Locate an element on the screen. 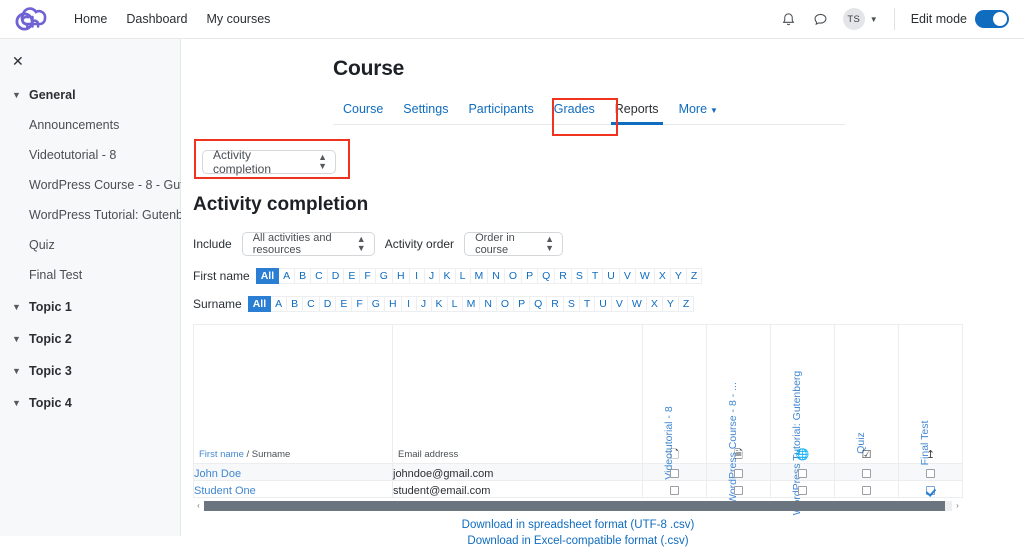 Image resolution: width=1024 pixels, height=547 pixels. user-menu: TS ▼ is located at coordinates (860, 19).